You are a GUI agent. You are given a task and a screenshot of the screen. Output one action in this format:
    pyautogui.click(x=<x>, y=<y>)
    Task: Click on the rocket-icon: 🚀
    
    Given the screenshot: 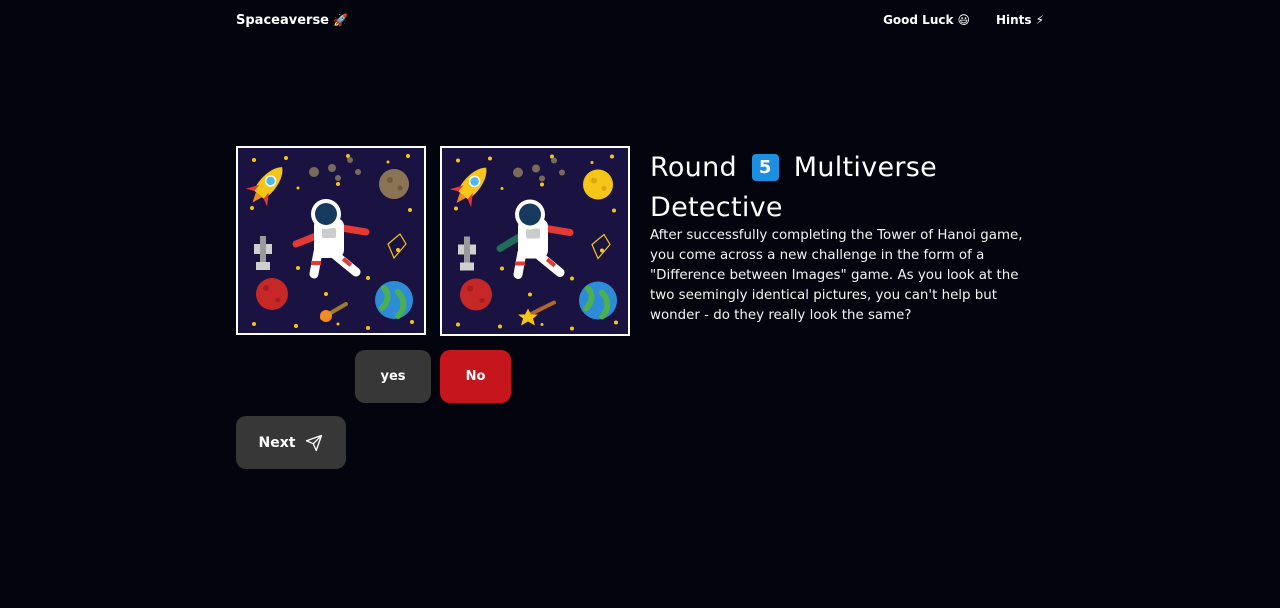 What is the action you would take?
    pyautogui.click(x=340, y=20)
    